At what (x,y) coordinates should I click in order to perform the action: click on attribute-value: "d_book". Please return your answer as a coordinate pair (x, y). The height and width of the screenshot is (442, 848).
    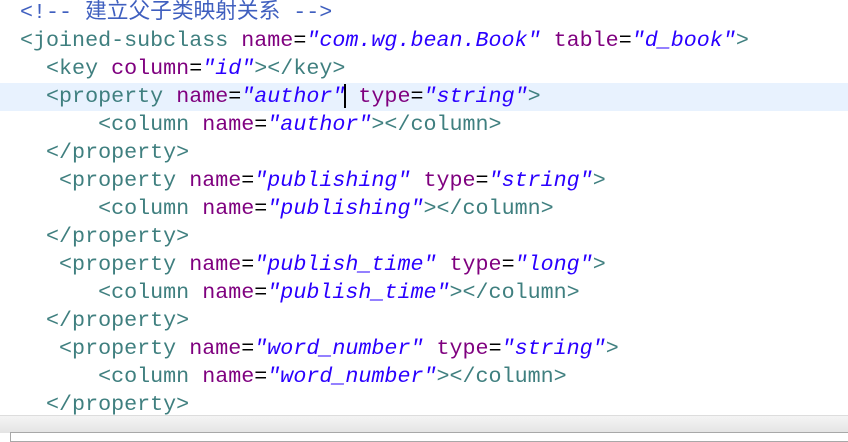
    Looking at the image, I should click on (683, 40).